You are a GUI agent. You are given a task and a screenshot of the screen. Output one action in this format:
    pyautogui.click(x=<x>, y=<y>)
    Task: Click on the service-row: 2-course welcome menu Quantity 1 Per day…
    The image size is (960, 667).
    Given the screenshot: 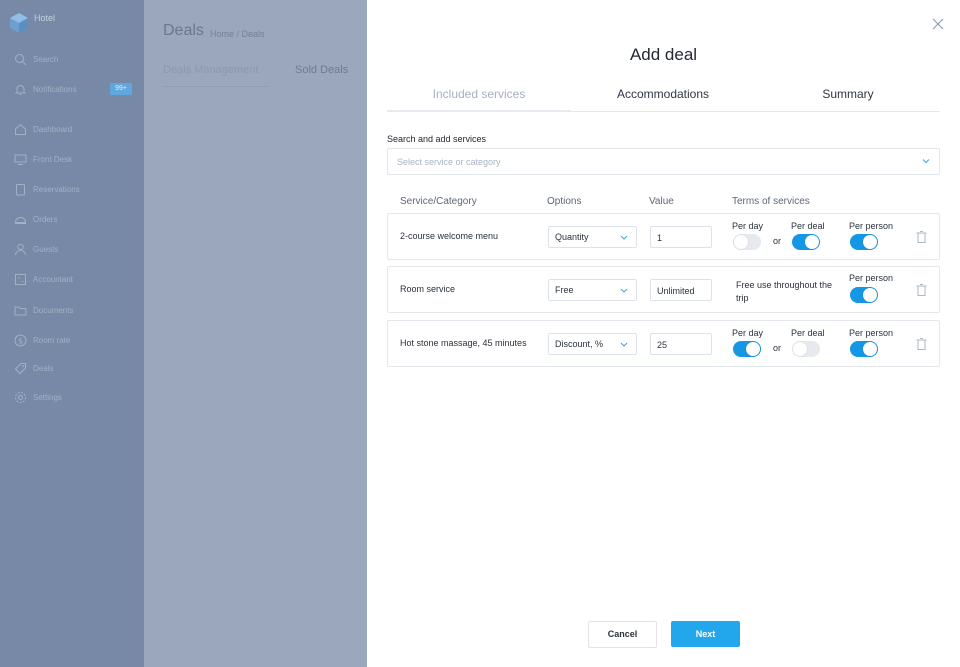 What is the action you would take?
    pyautogui.click(x=663, y=236)
    